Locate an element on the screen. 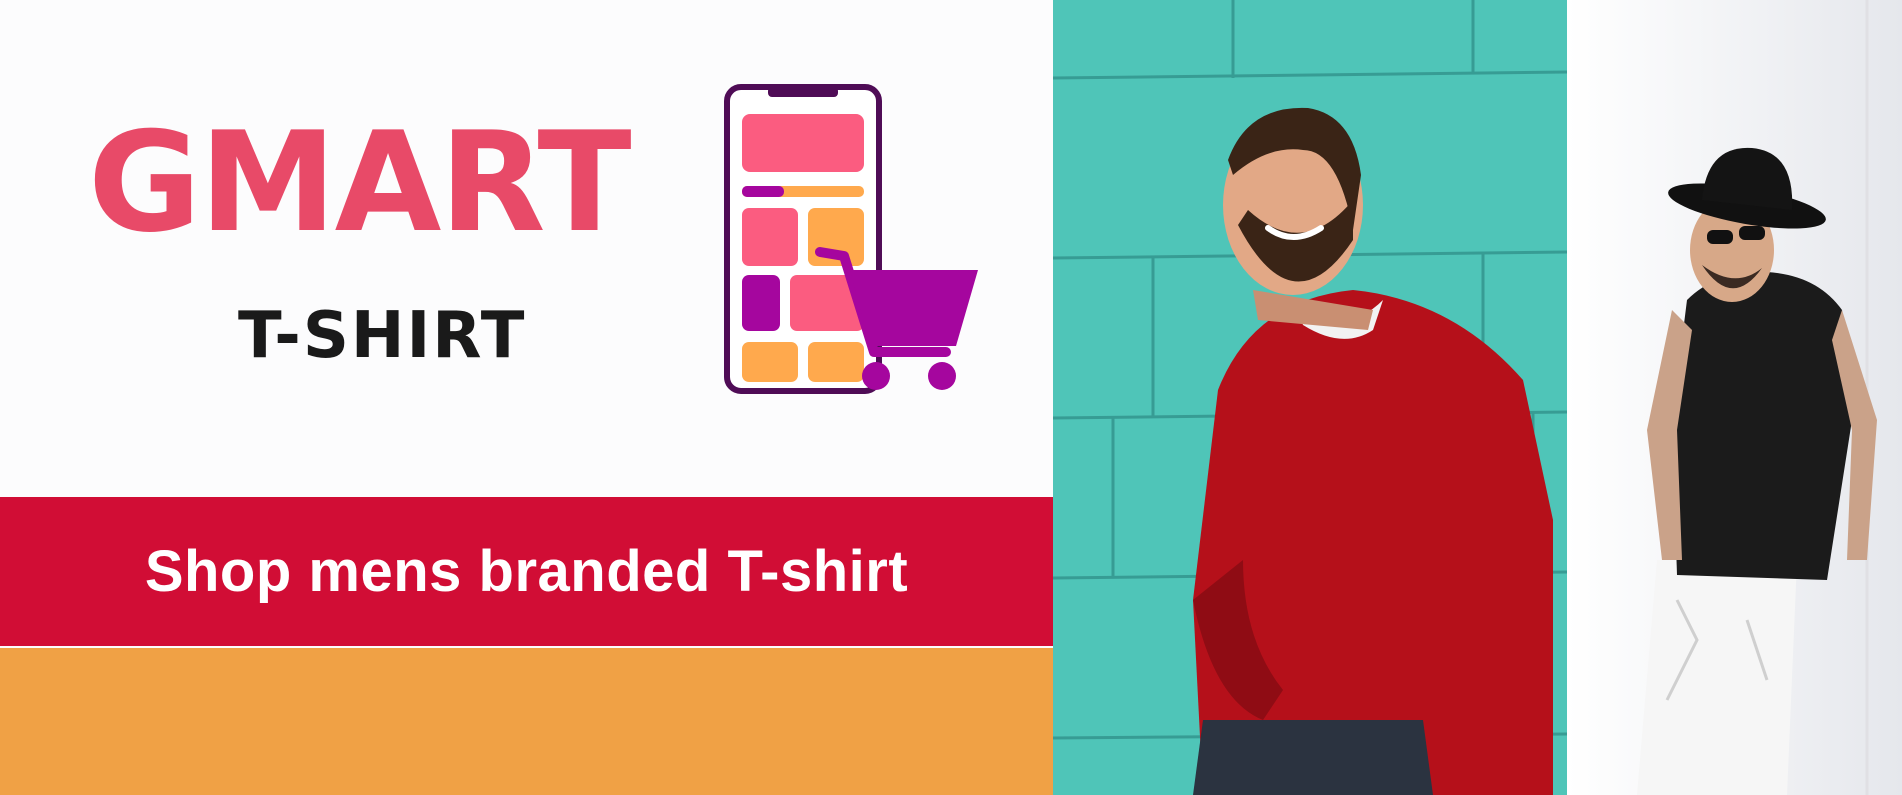 The width and height of the screenshot is (1902, 795). tagline-text: Shop mens branded T-shirt is located at coordinates (526, 571).